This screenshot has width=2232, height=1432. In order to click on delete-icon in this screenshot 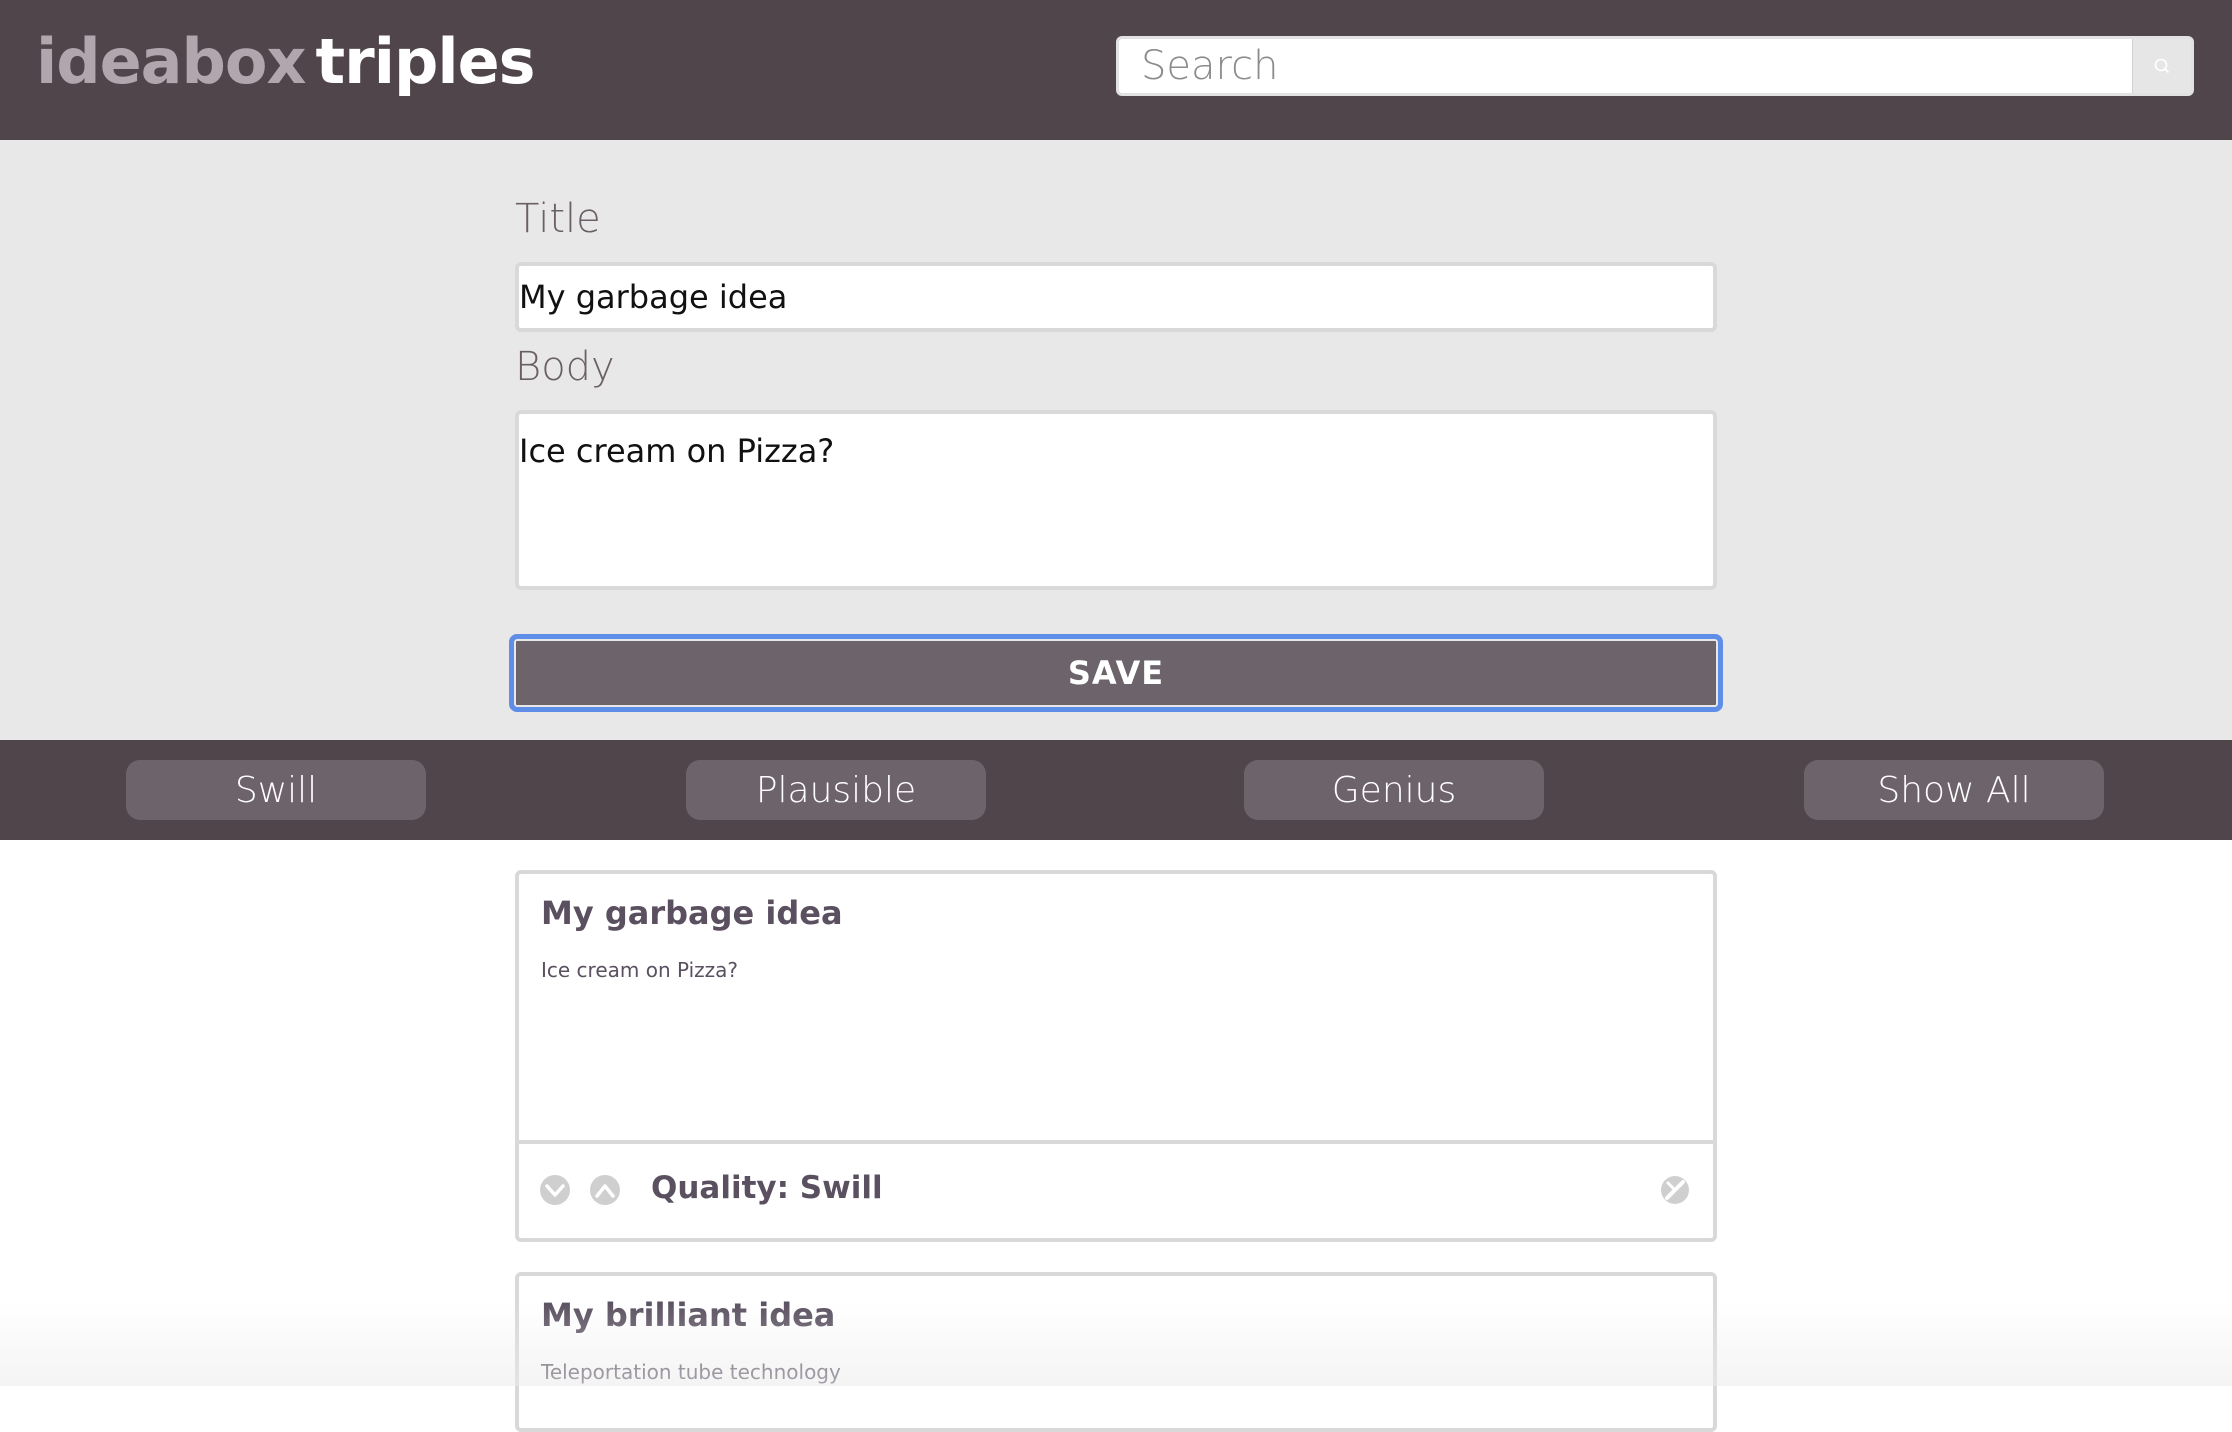, I will do `click(1675, 1190)`.